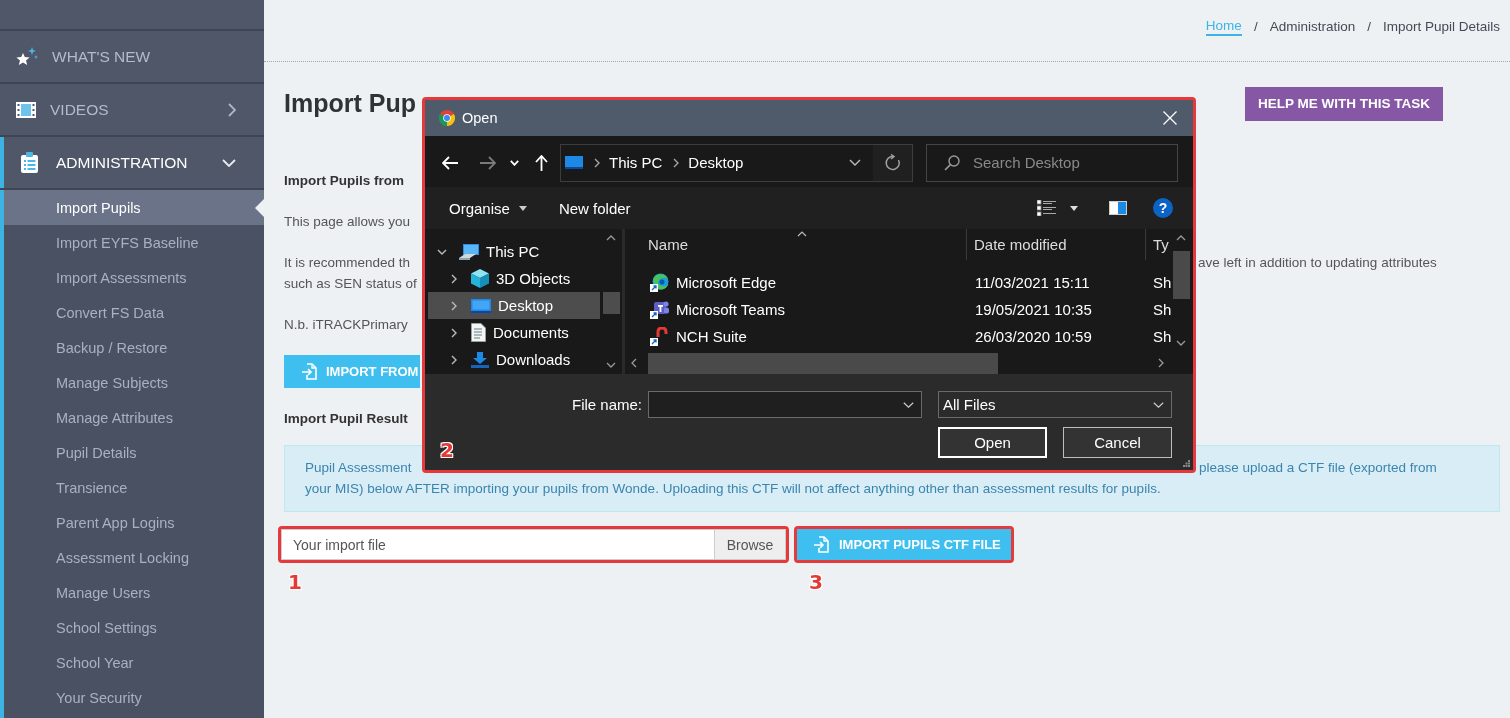 This screenshot has height=718, width=1510. What do you see at coordinates (659, 336) in the screenshot?
I see `hook-icon` at bounding box center [659, 336].